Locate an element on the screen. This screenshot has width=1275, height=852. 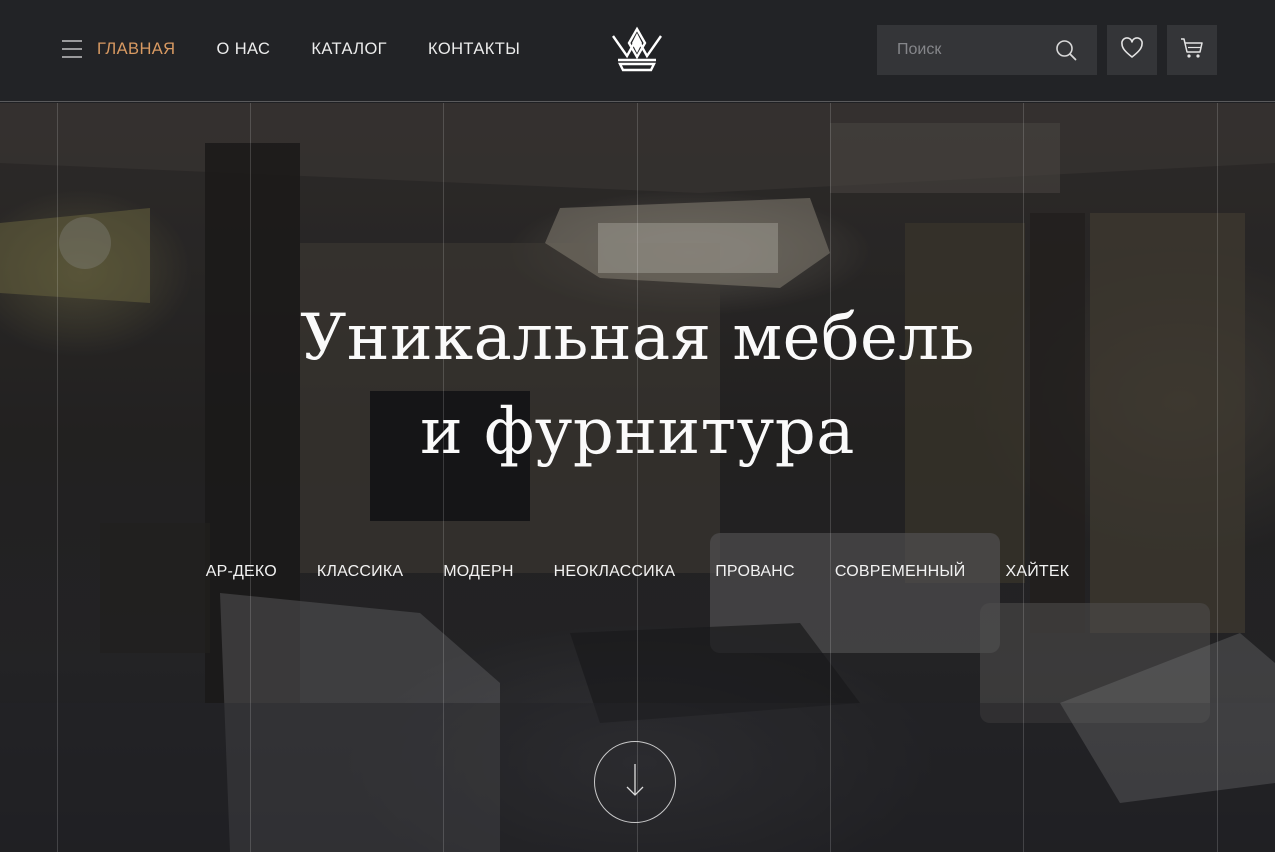
hamburger-menu-icon is located at coordinates (72, 49).